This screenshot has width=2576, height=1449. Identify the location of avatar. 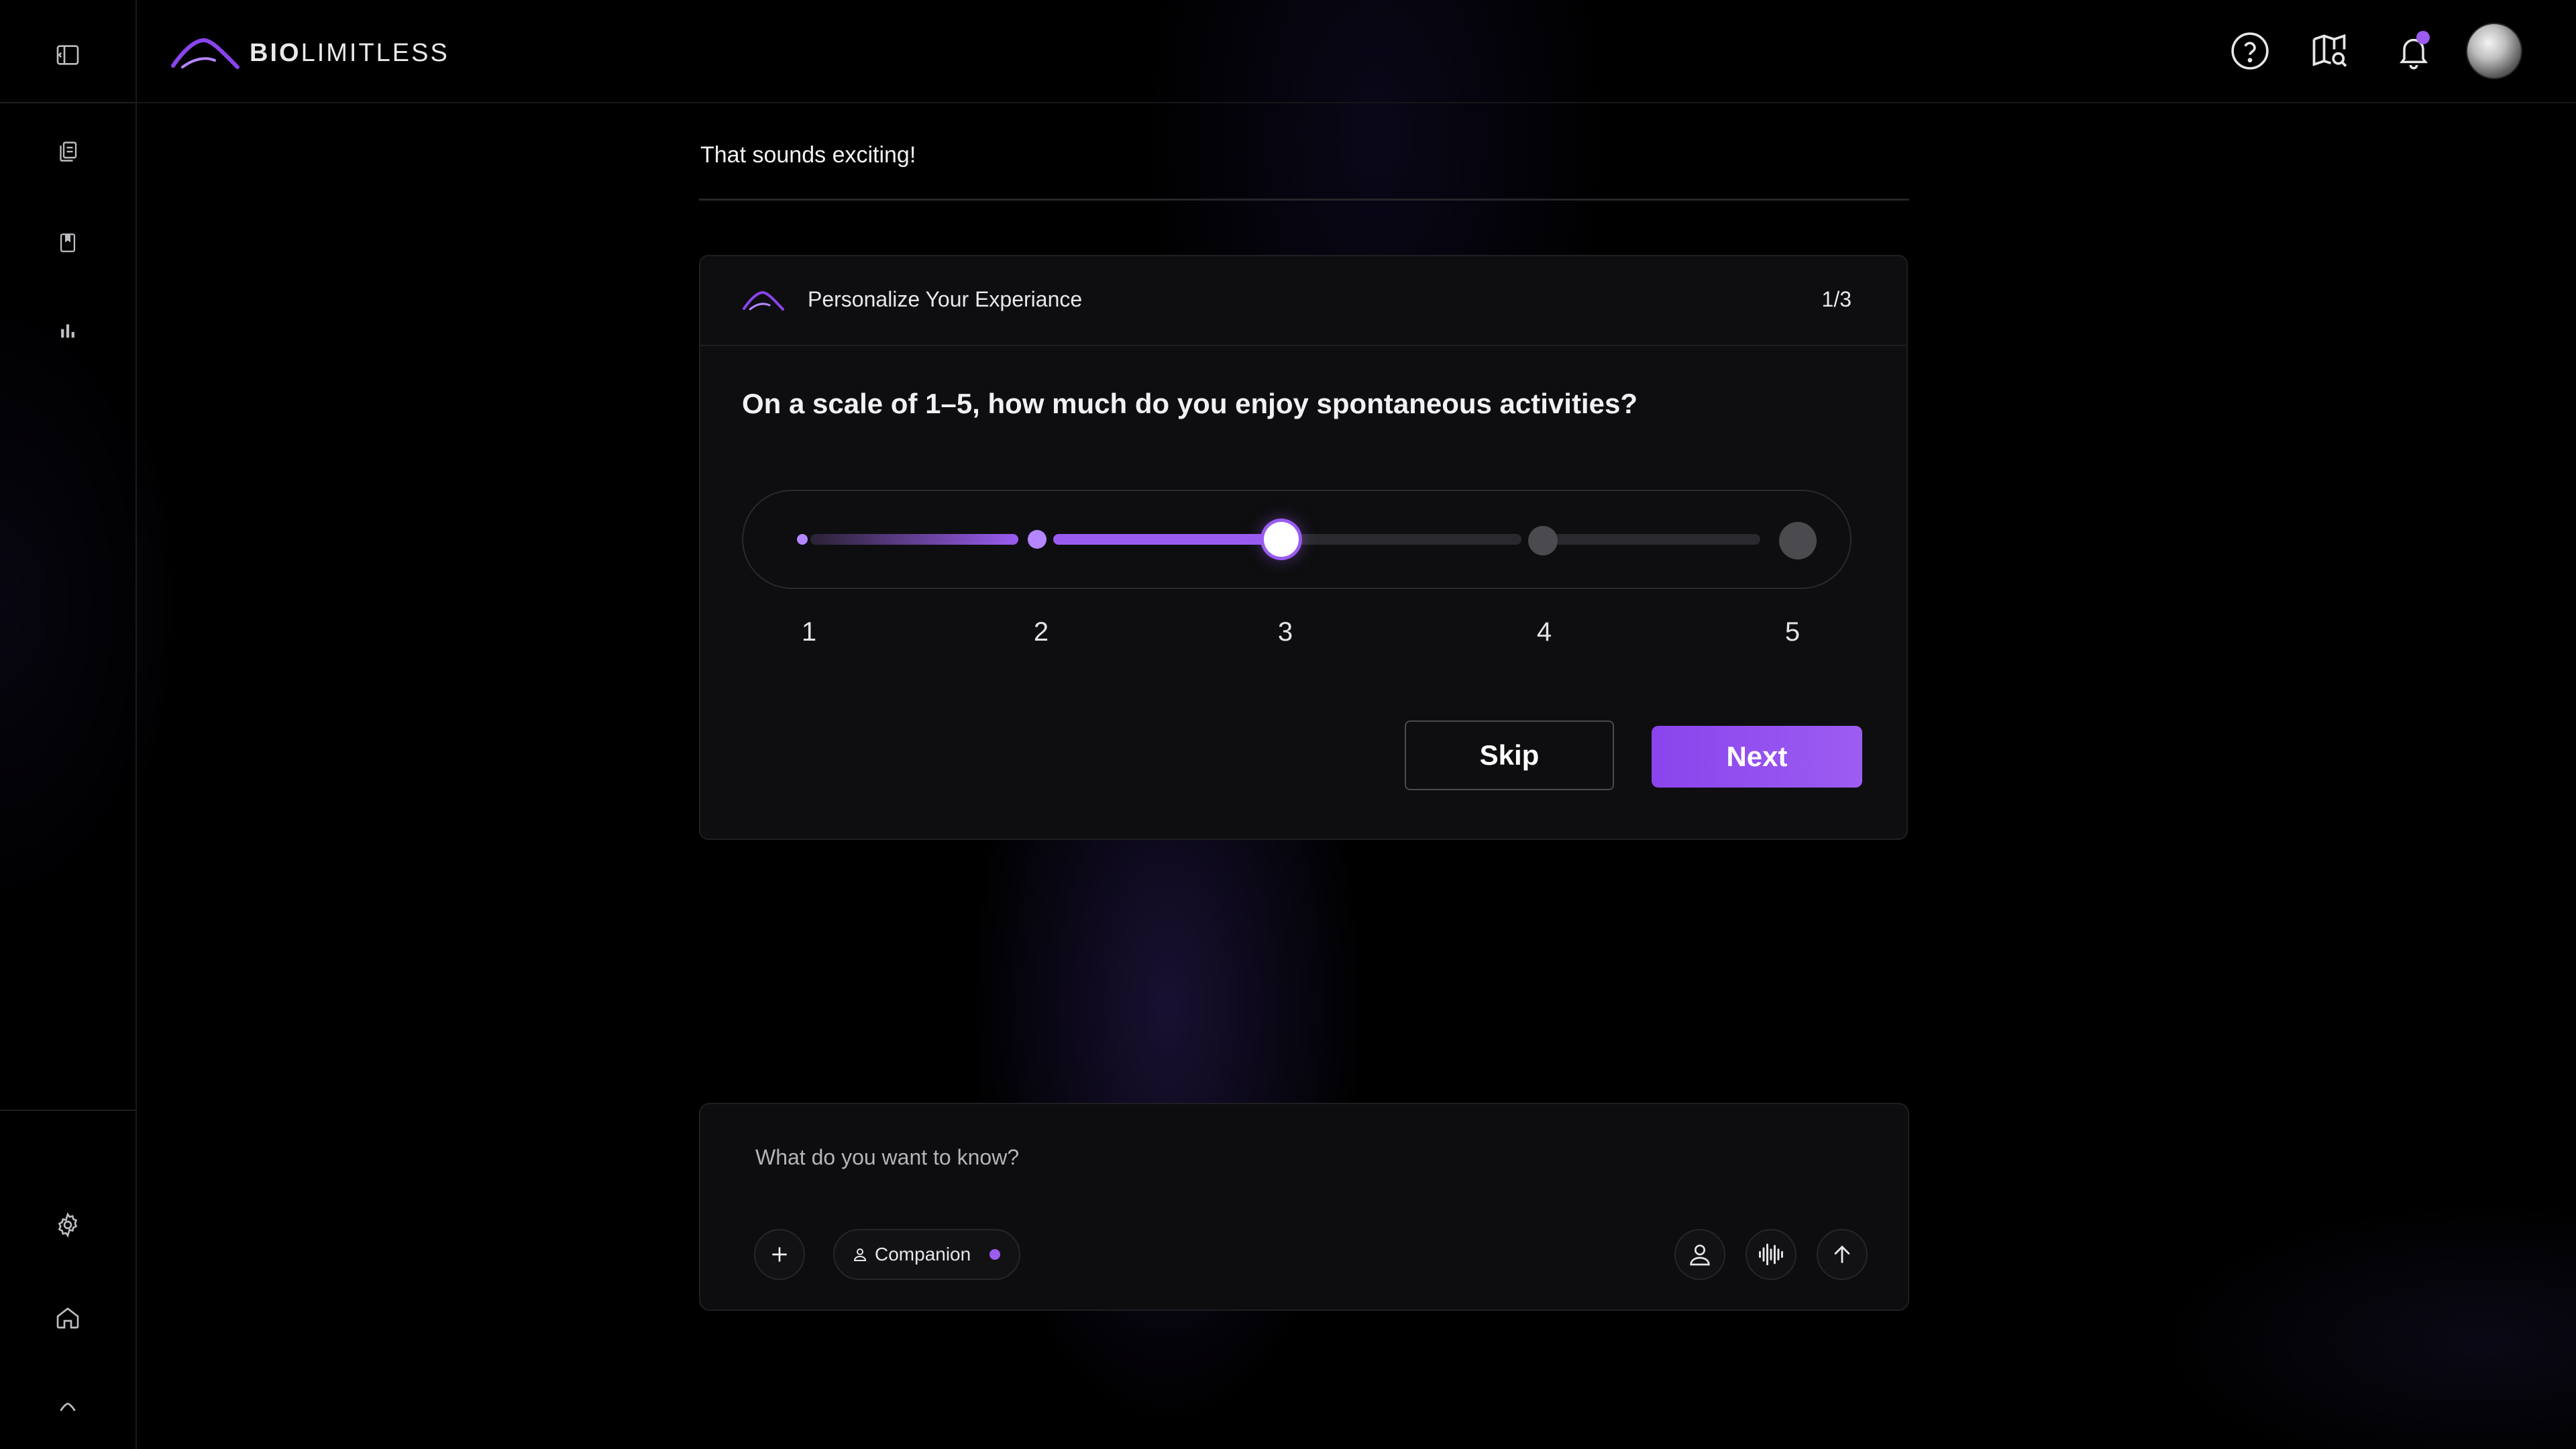
(2494, 51).